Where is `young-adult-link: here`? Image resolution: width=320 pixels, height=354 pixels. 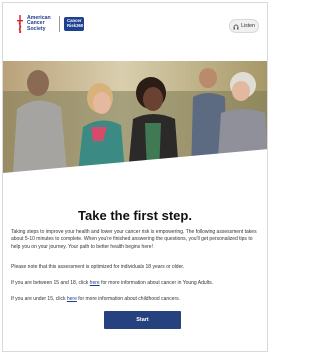 young-adult-link: here is located at coordinates (95, 283).